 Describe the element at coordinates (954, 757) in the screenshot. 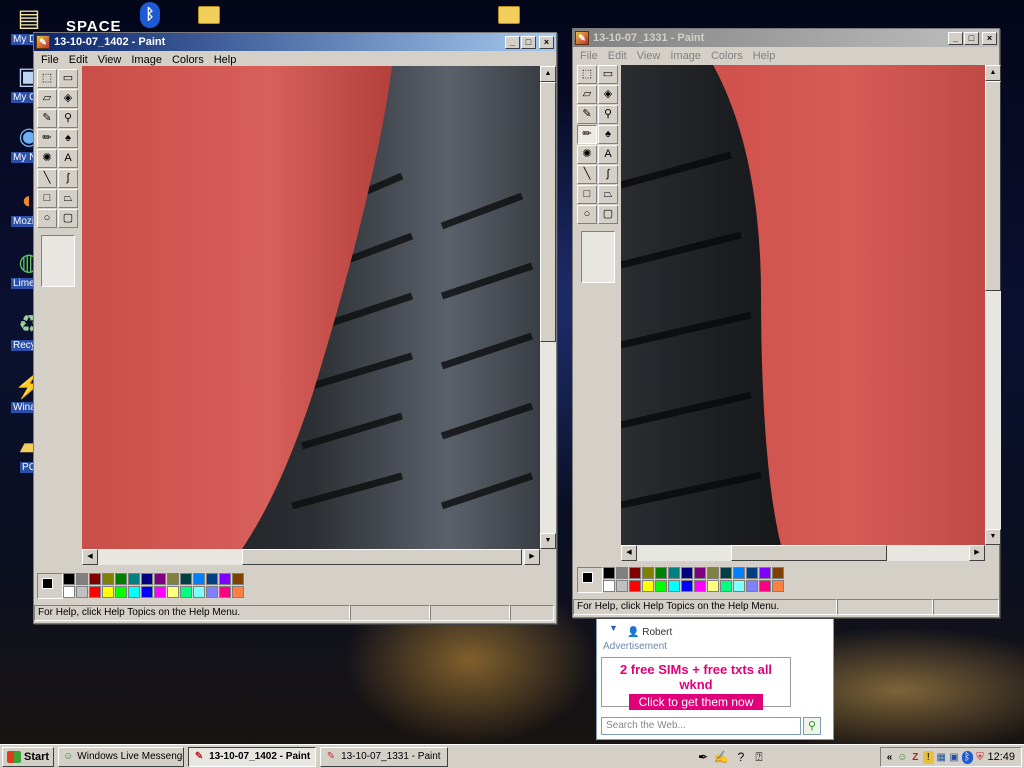

I see `display-icon: ▣` at that location.